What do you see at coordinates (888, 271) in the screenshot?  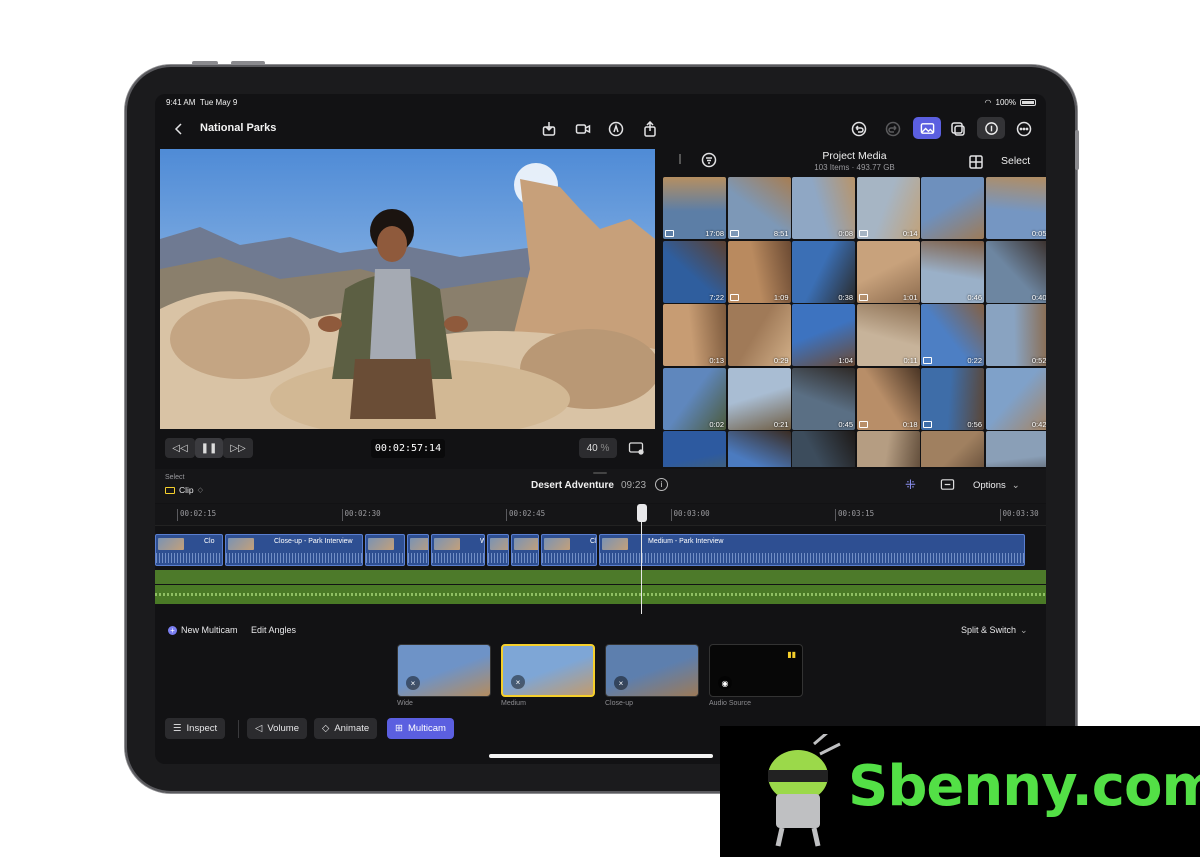 I see `media-thumbnail: 1:01` at bounding box center [888, 271].